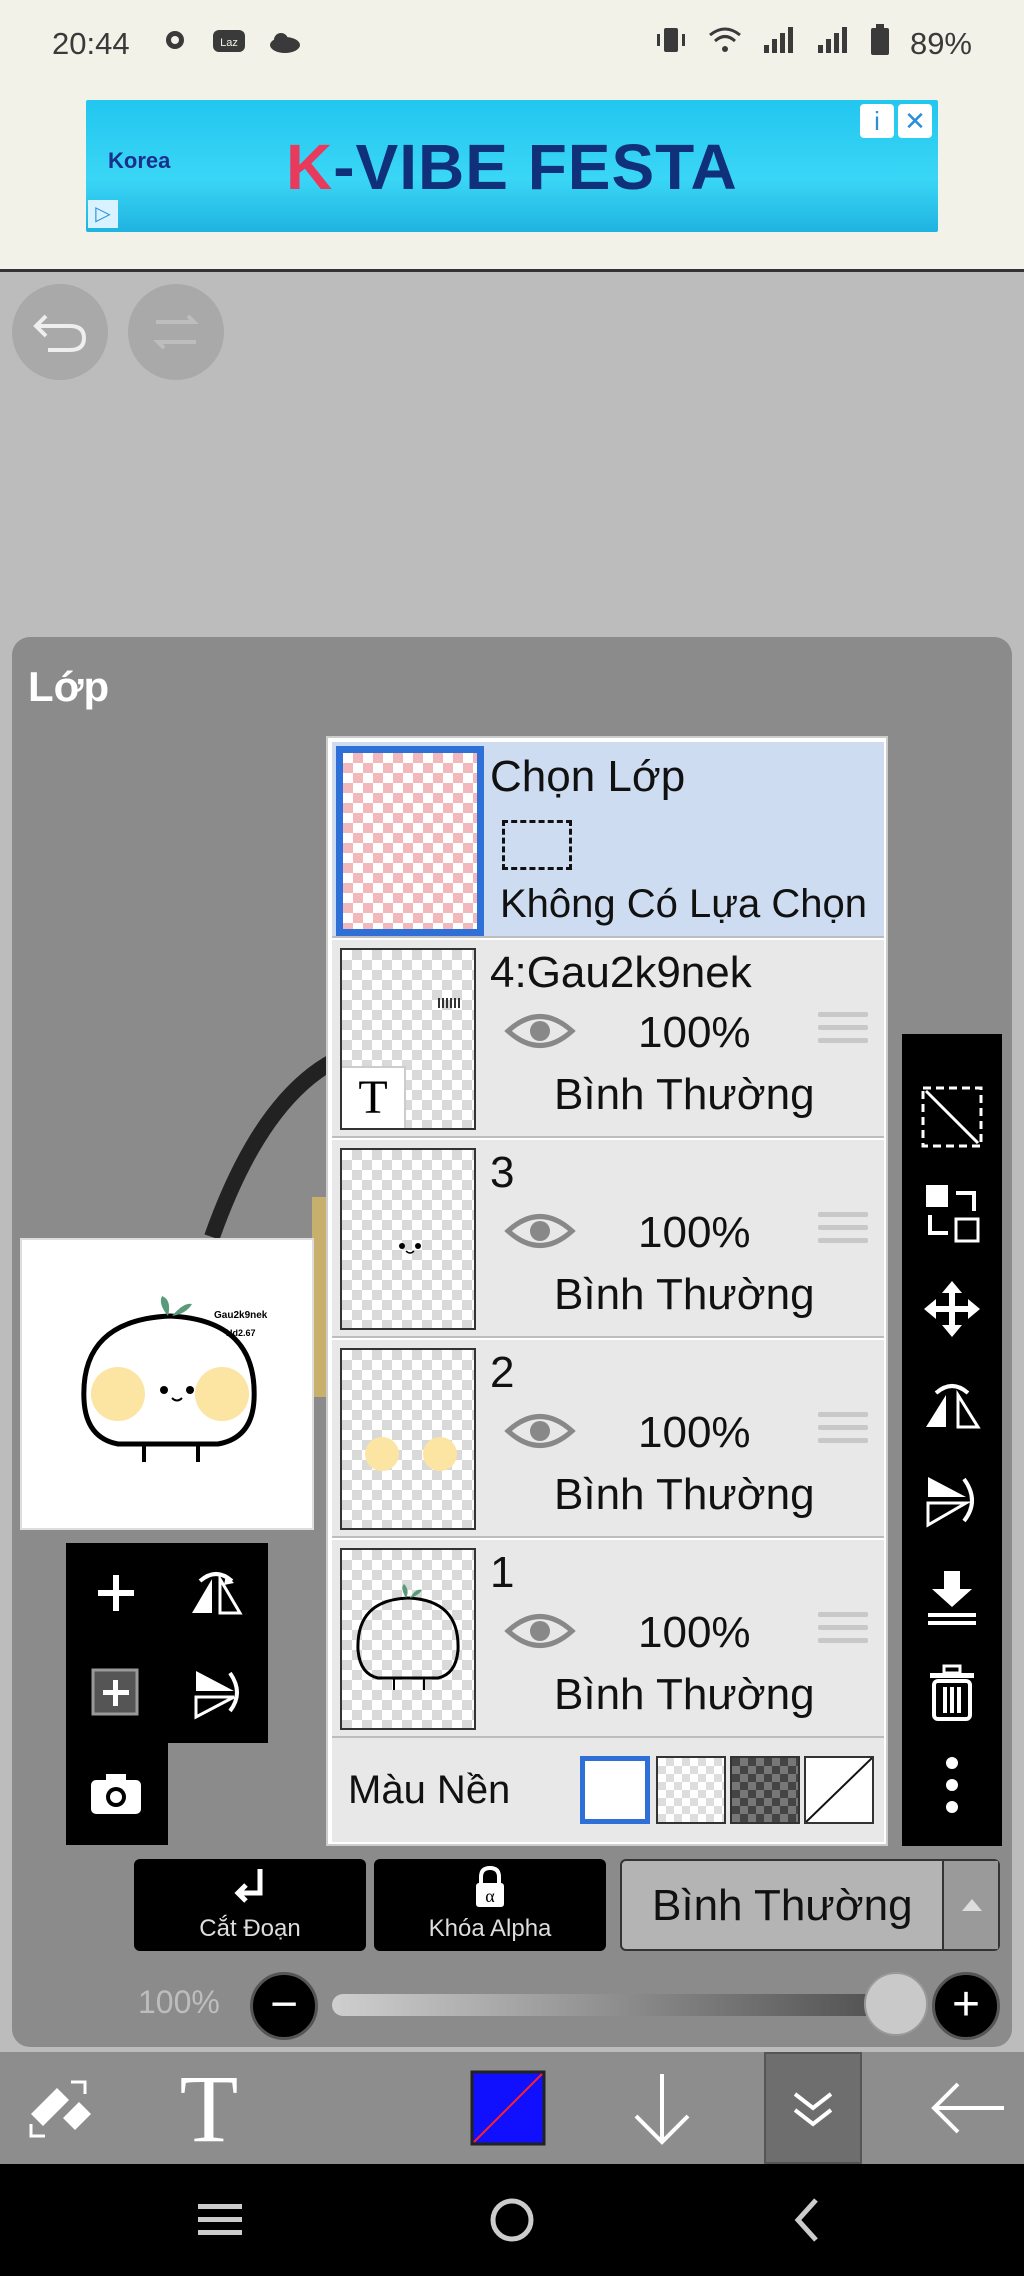  Describe the element at coordinates (952, 1693) in the screenshot. I see `delete-layer-button` at that location.